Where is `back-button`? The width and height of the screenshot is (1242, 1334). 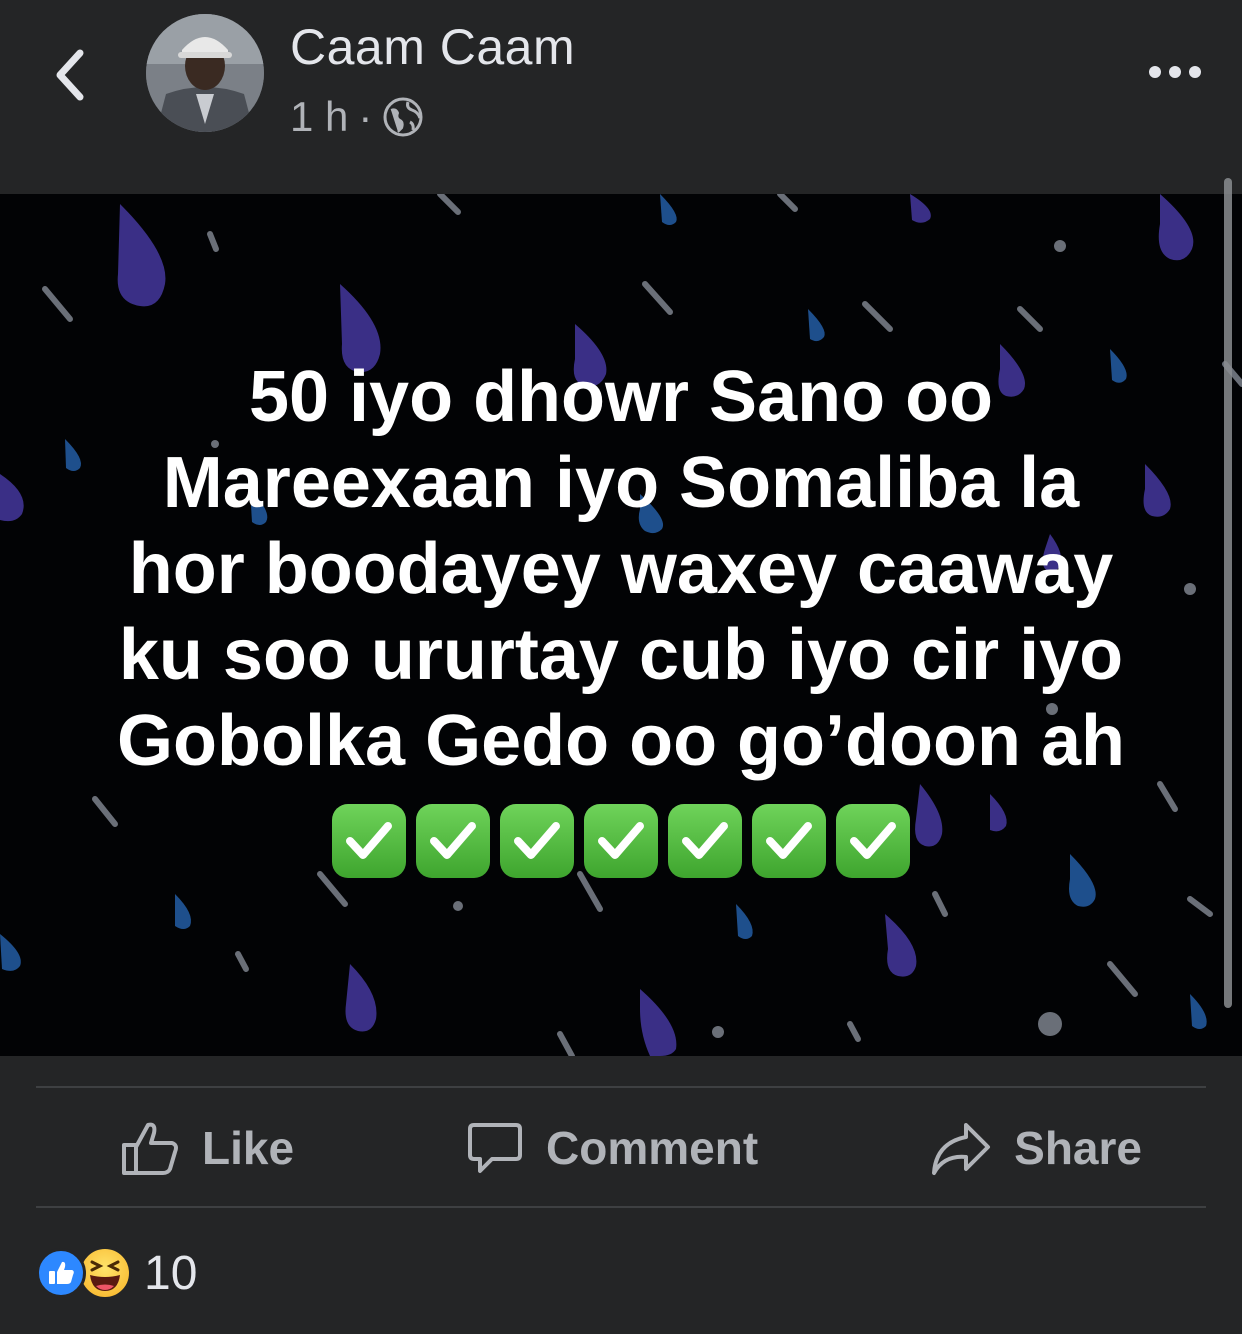 back-button is located at coordinates (70, 75).